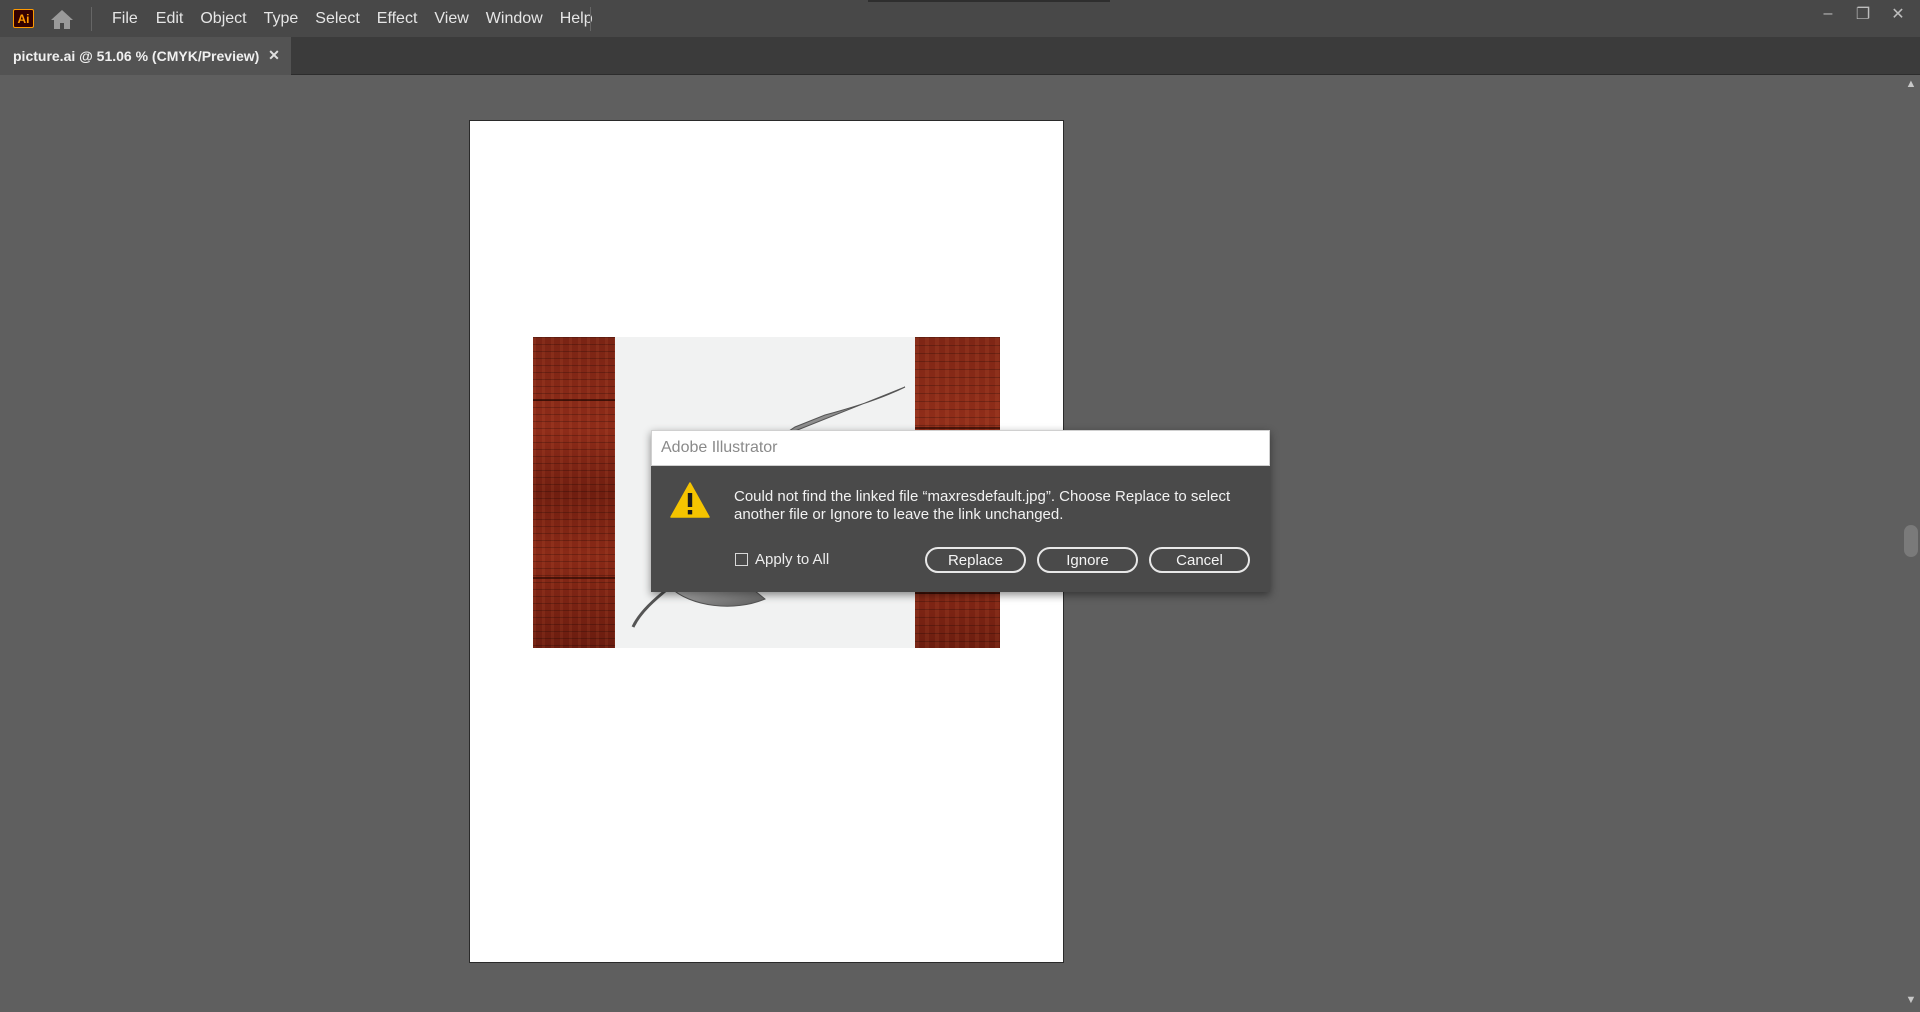 The width and height of the screenshot is (1920, 1012). I want to click on scroll-thumb, so click(1911, 541).